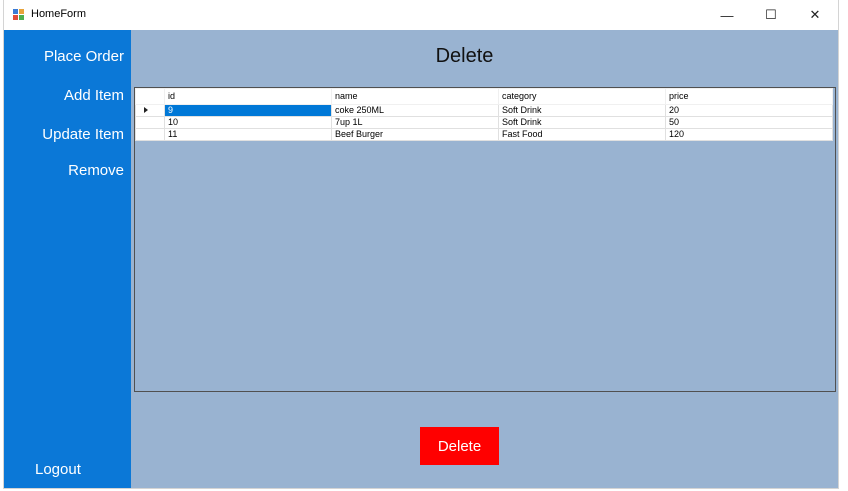  Describe the element at coordinates (749, 134) in the screenshot. I see `cell-price: 120` at that location.